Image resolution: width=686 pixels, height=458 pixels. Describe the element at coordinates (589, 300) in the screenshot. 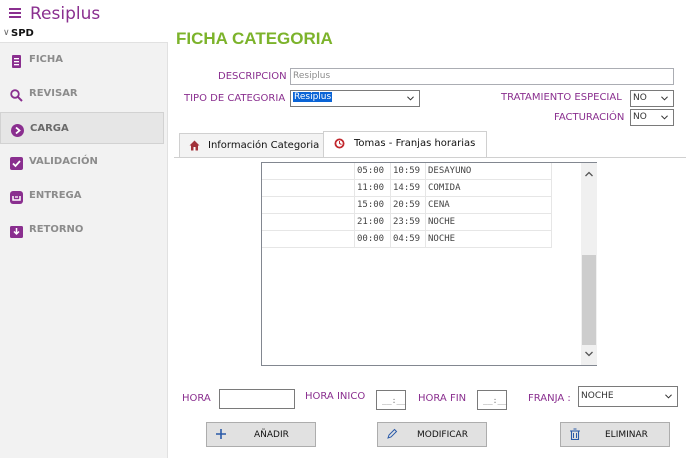

I see `scrollbar-thumb` at that location.